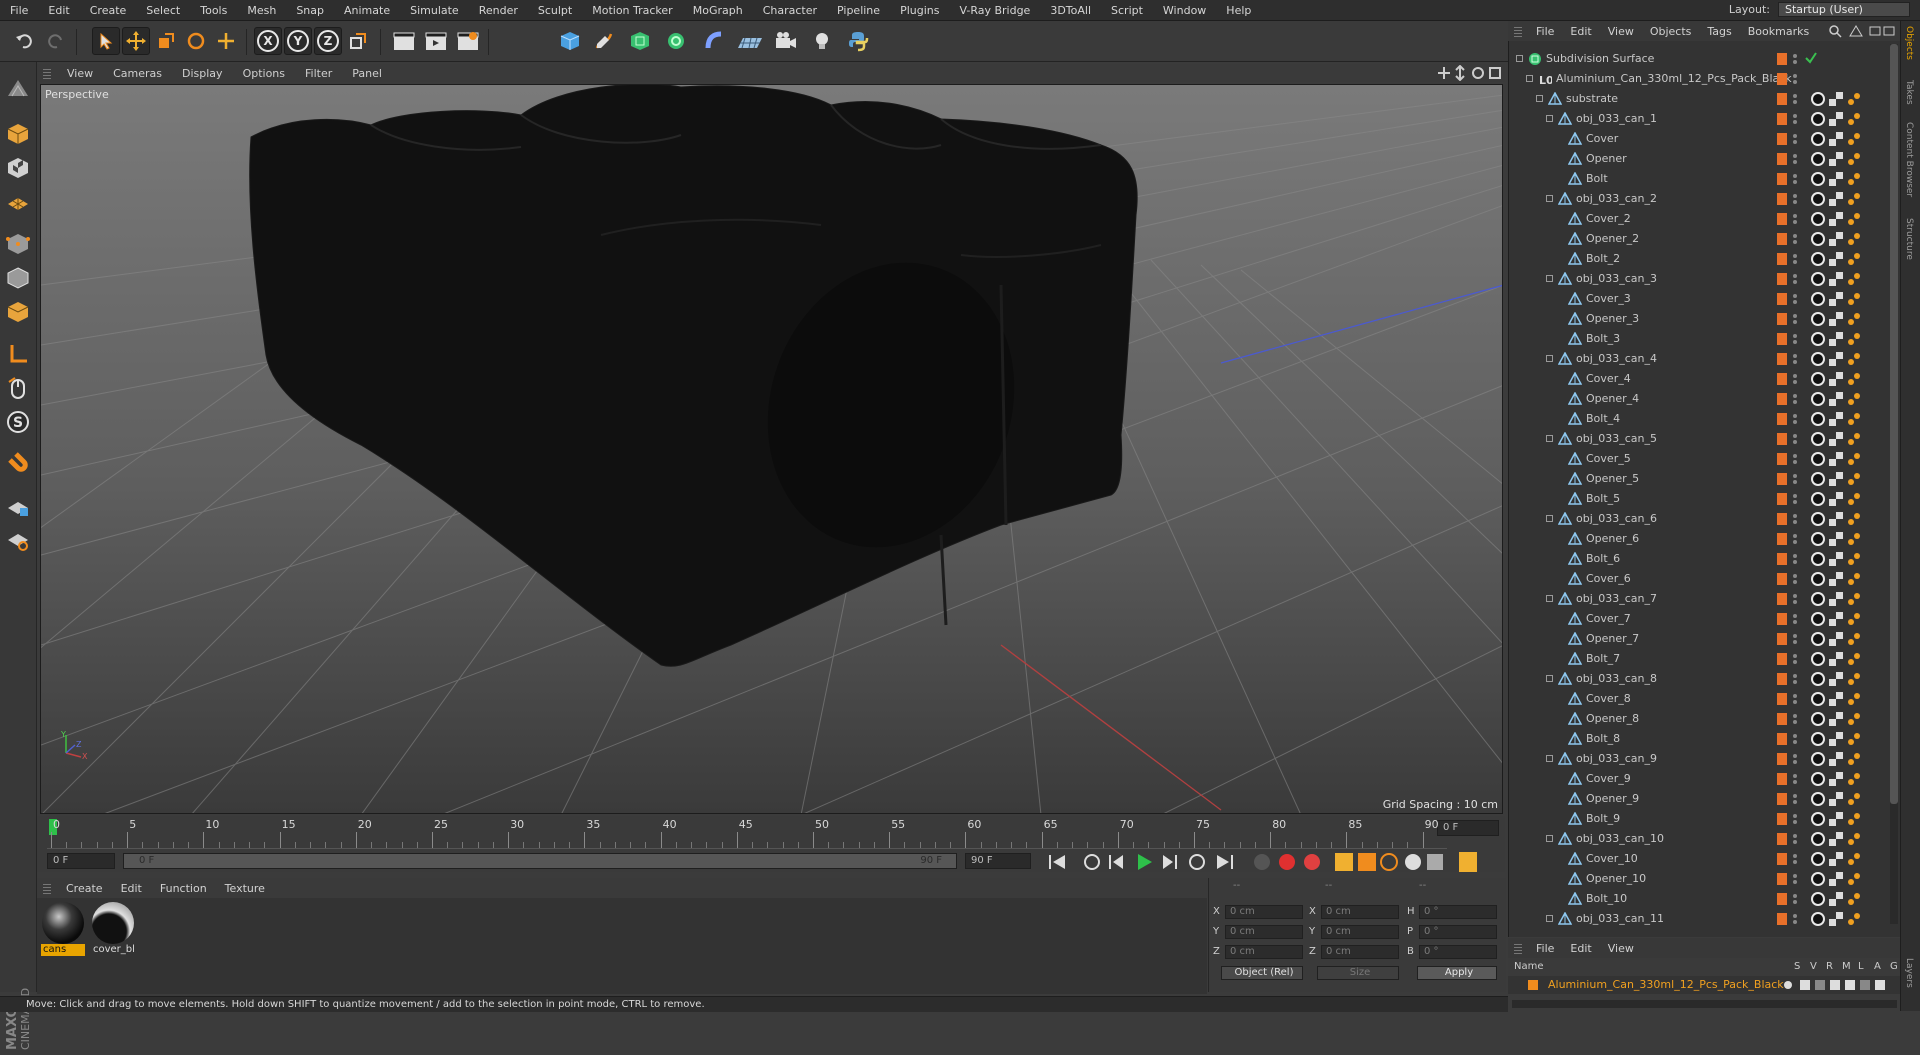 The image size is (1920, 1055). I want to click on render-view-button, so click(404, 41).